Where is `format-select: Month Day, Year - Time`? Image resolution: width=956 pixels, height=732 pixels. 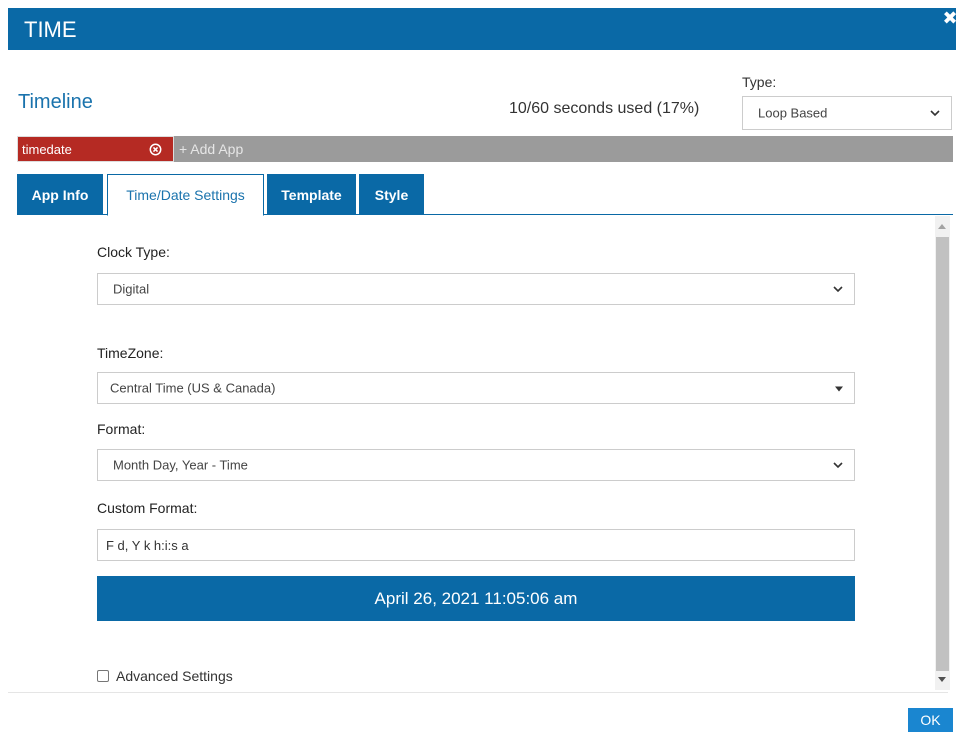
format-select: Month Day, Year - Time is located at coordinates (476, 465).